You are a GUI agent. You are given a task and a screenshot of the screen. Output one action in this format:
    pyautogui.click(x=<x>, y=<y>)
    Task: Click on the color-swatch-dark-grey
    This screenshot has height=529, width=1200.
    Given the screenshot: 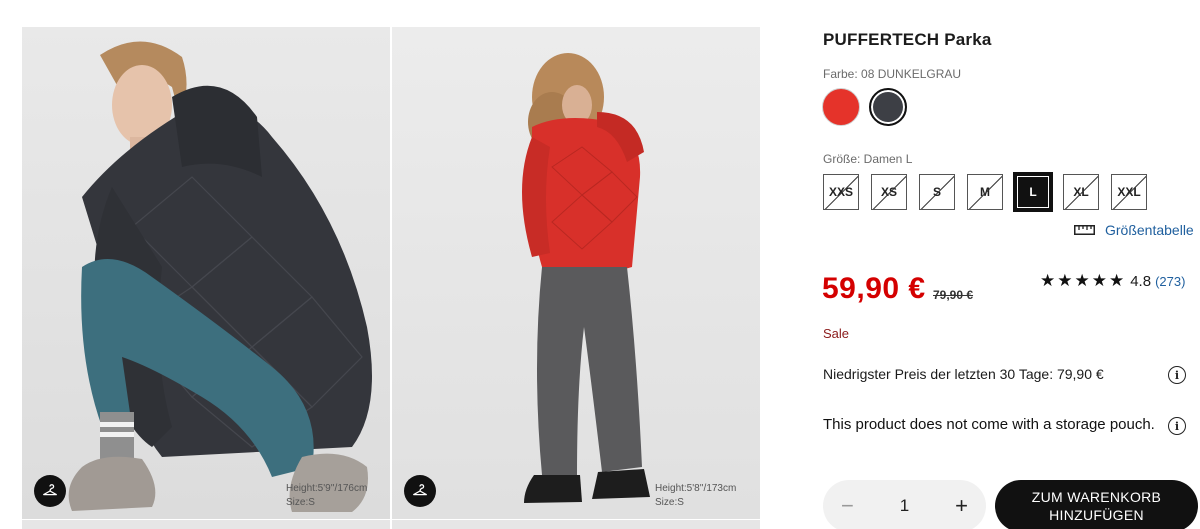 What is the action you would take?
    pyautogui.click(x=888, y=107)
    